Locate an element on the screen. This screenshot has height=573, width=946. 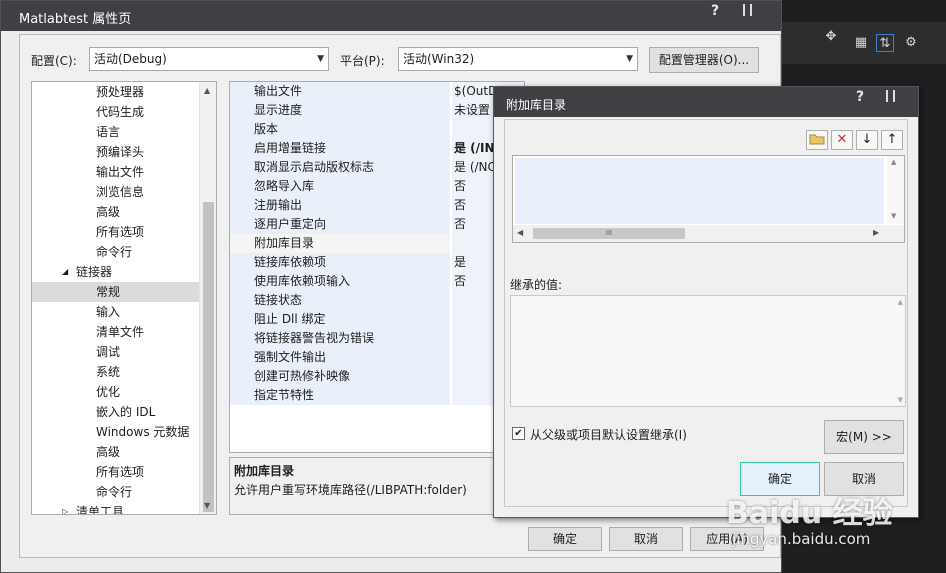
tree-scroll-thumb is located at coordinates (208, 357).